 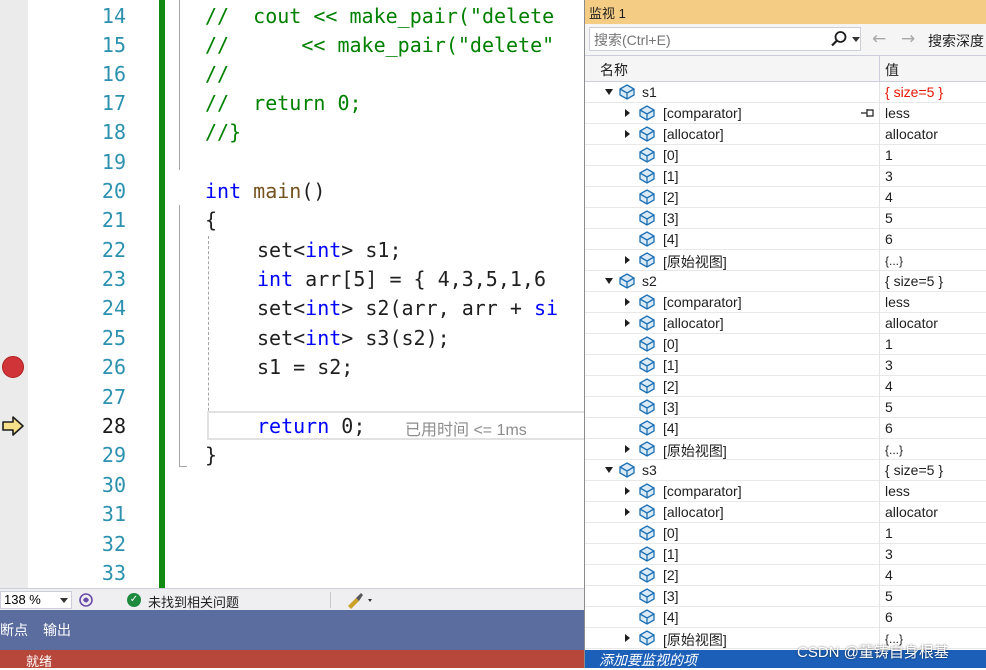 What do you see at coordinates (956, 41) in the screenshot?
I see `search-depth-label: 搜索深度` at bounding box center [956, 41].